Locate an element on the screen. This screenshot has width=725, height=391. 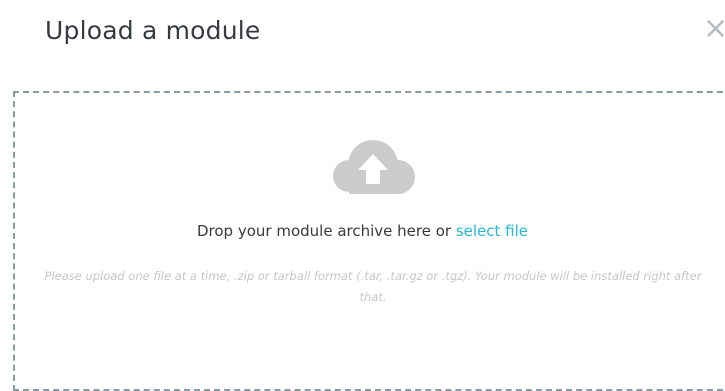
close-button: × is located at coordinates (714, 29).